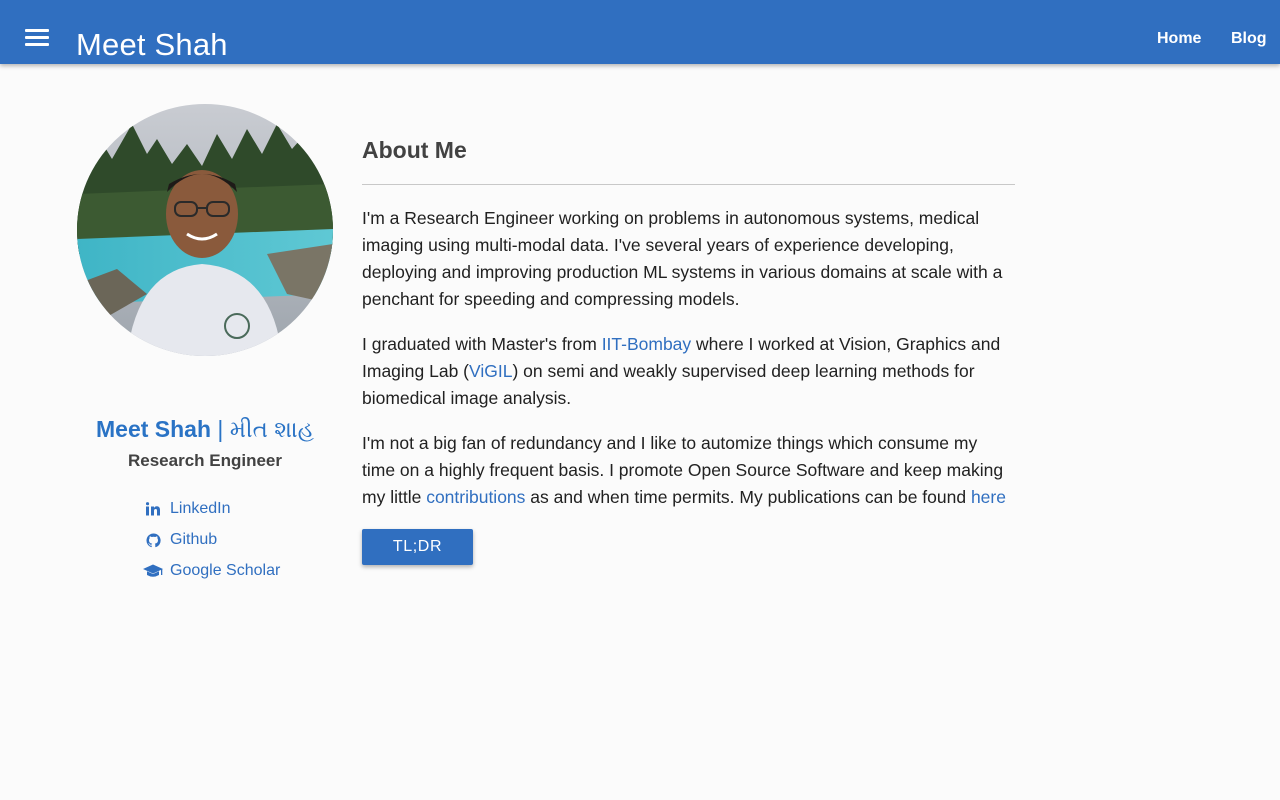 The image size is (1280, 800). I want to click on contributions-link: contributions, so click(475, 497).